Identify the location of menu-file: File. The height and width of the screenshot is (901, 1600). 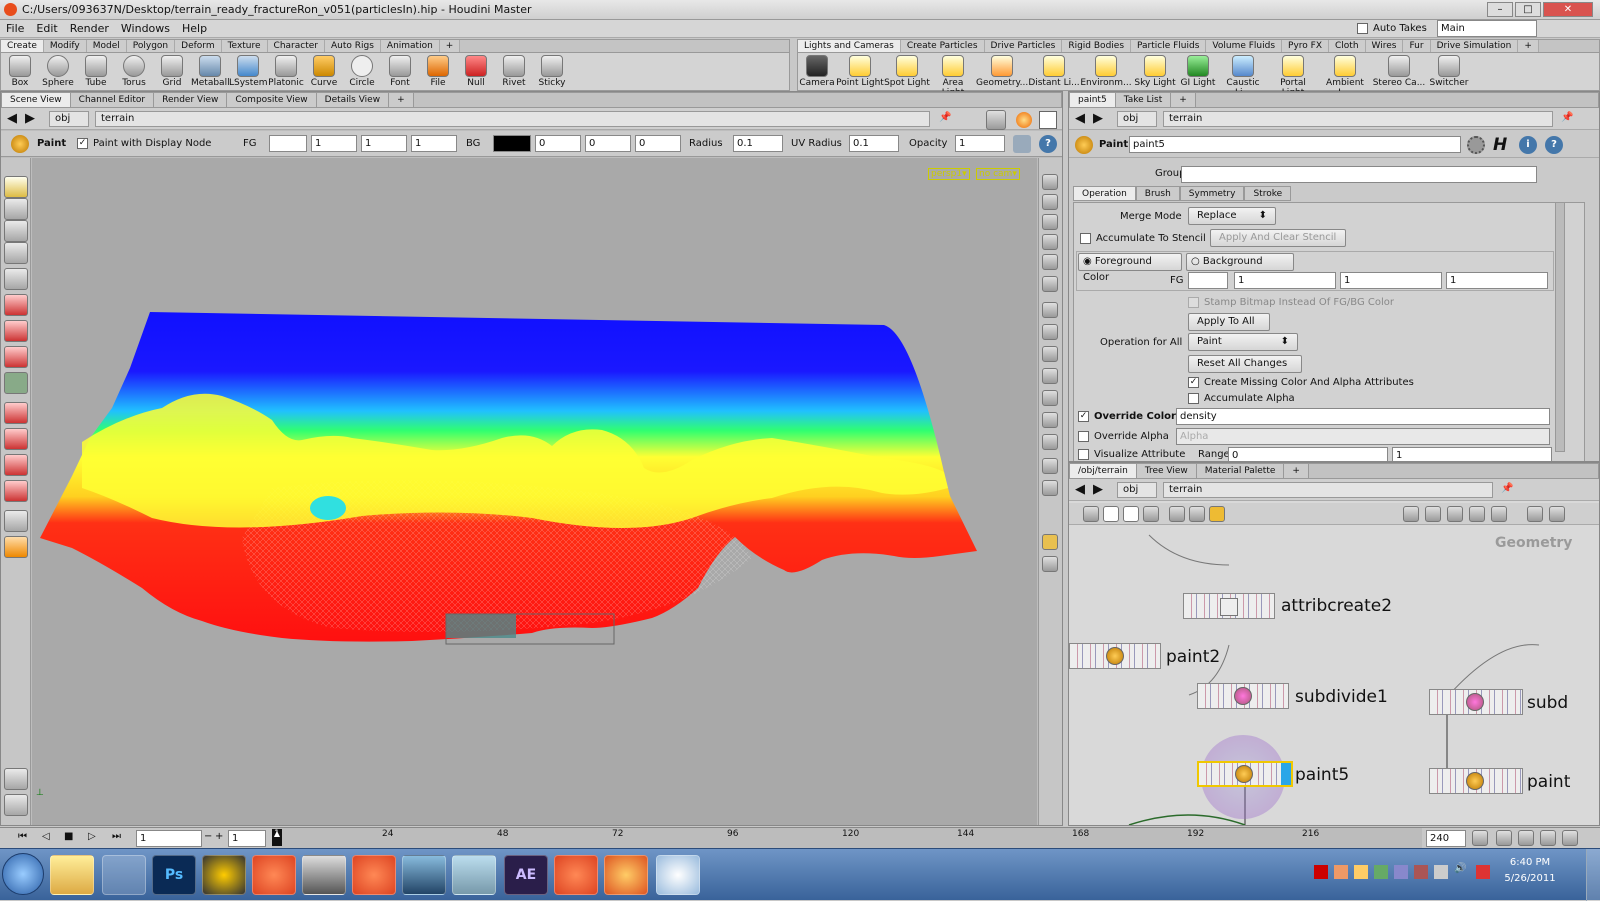
(15, 28).